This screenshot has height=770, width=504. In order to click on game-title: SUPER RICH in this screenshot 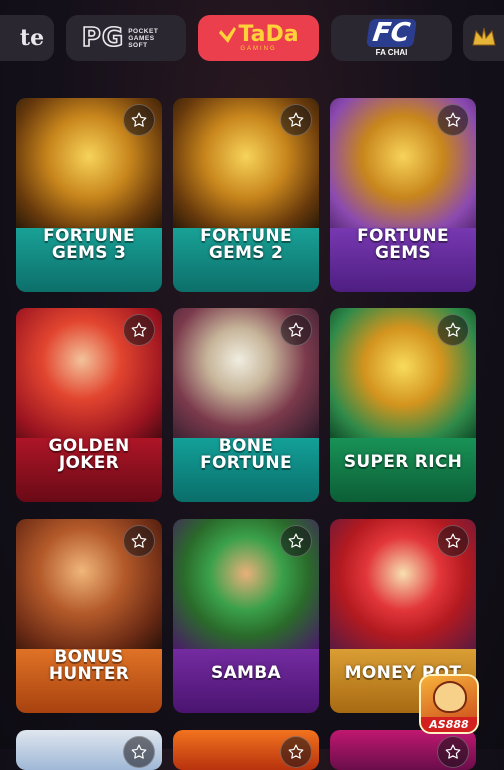, I will do `click(403, 462)`.